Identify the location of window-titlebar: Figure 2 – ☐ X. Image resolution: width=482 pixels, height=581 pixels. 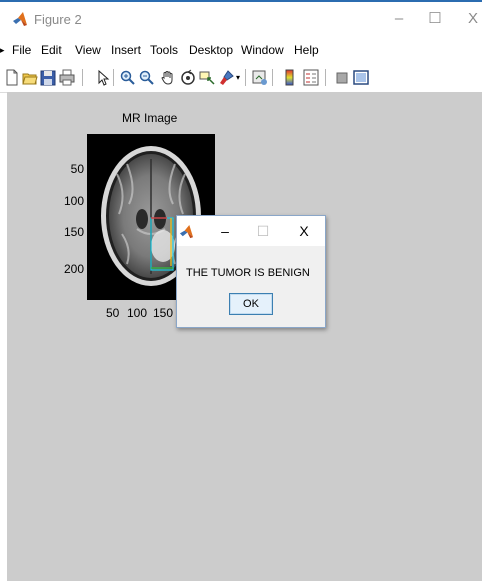
(241, 19).